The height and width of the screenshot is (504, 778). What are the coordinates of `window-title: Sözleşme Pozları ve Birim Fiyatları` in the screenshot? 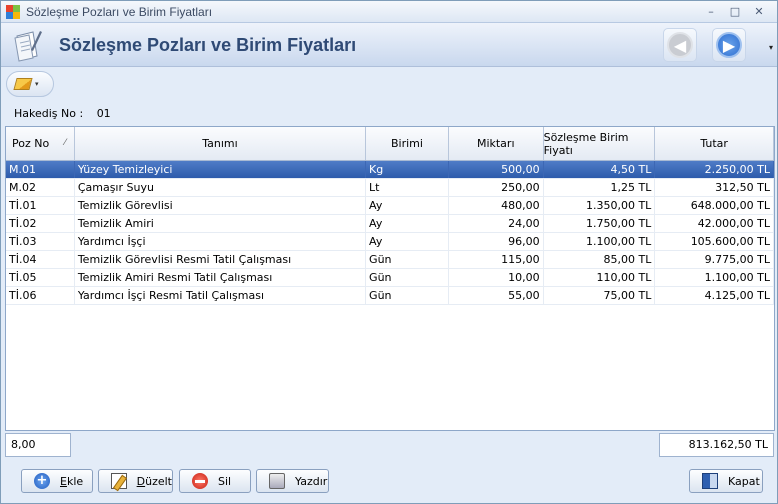 It's located at (119, 11).